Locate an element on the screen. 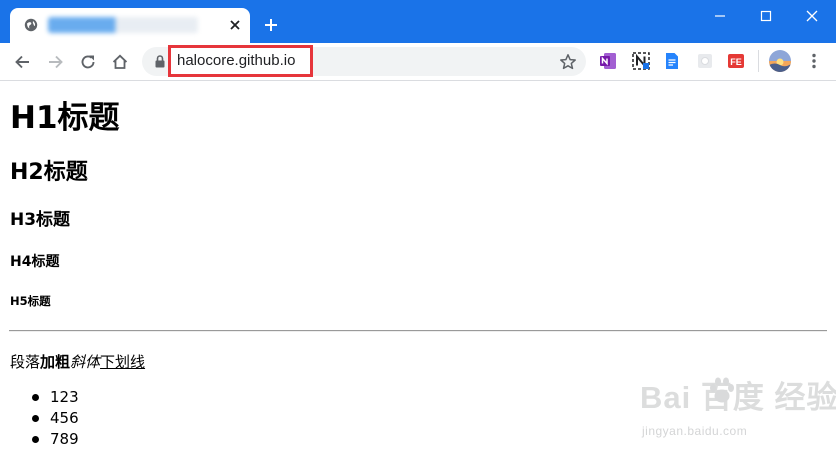  bookmark-star-icon is located at coordinates (568, 62).